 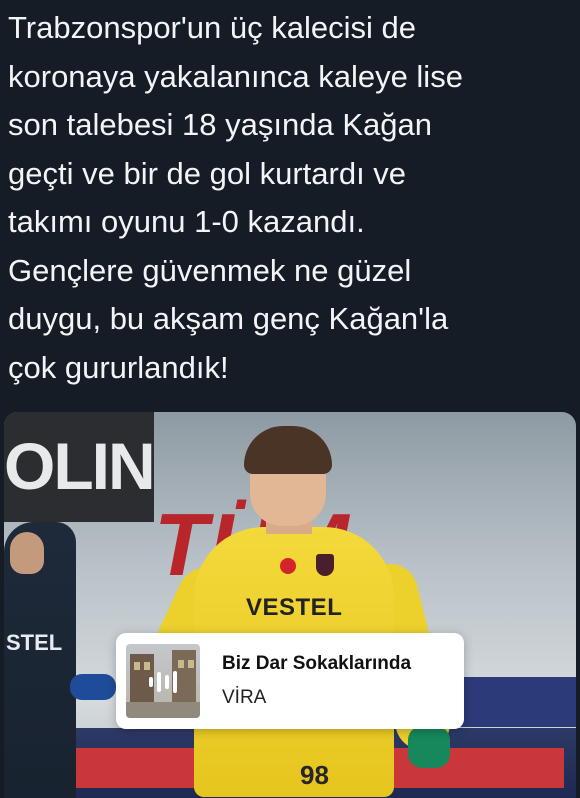 I want to click on post-line: koronaya yakalanınca kaleye lise, so click(x=235, y=76).